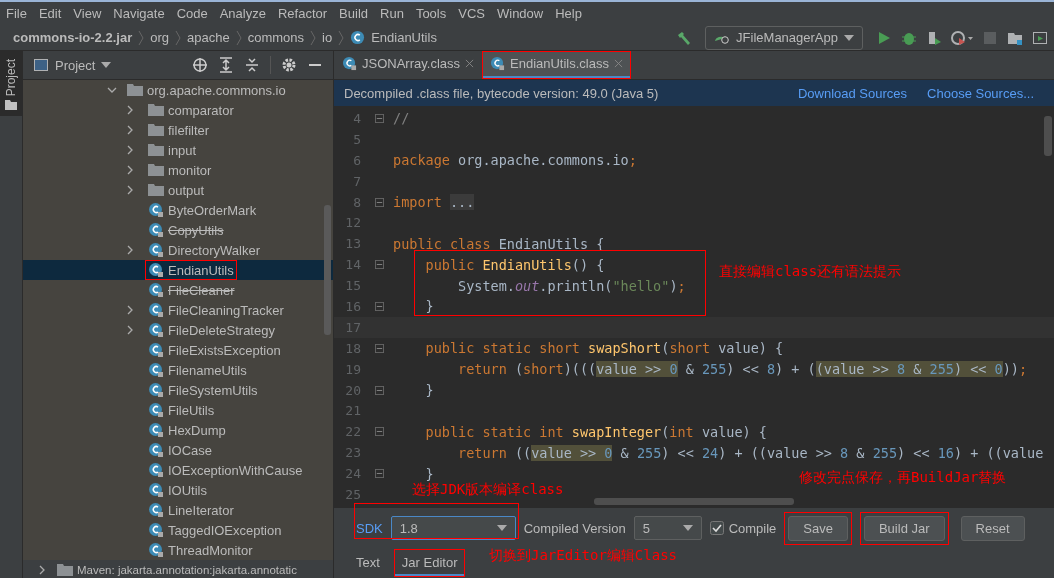 This screenshot has width=1054, height=578. What do you see at coordinates (178, 510) in the screenshot?
I see `tree-item: LineIterator` at bounding box center [178, 510].